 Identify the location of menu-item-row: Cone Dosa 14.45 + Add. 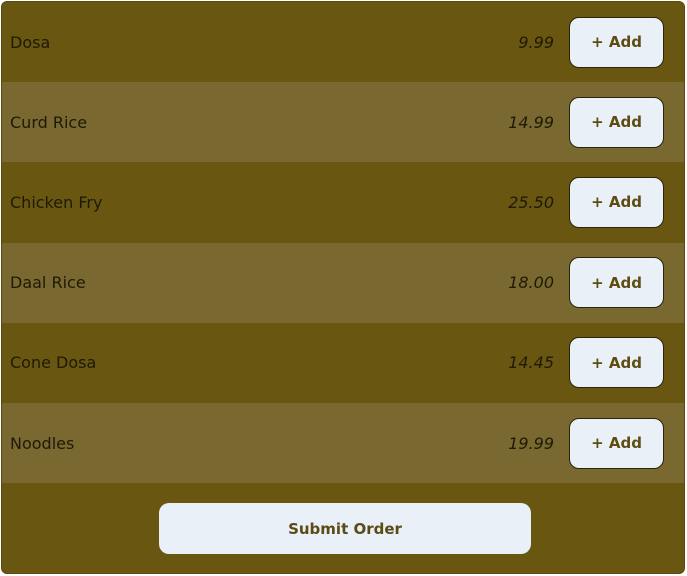
(343, 362).